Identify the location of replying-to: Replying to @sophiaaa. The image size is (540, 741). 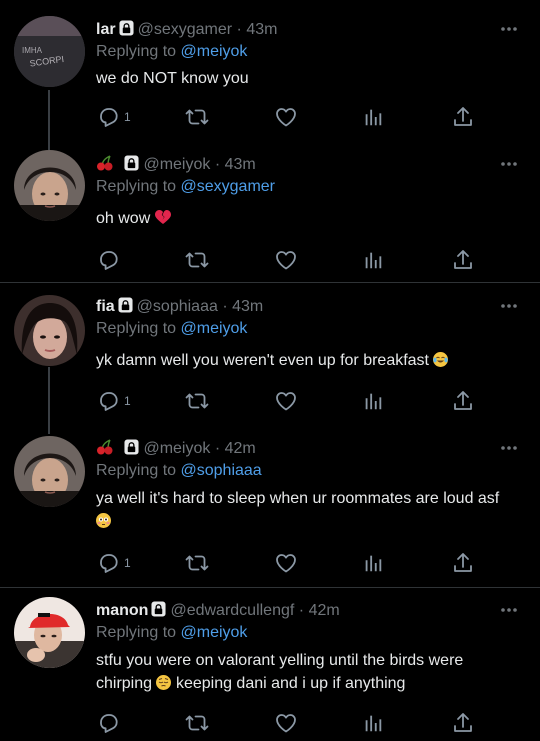
(179, 471).